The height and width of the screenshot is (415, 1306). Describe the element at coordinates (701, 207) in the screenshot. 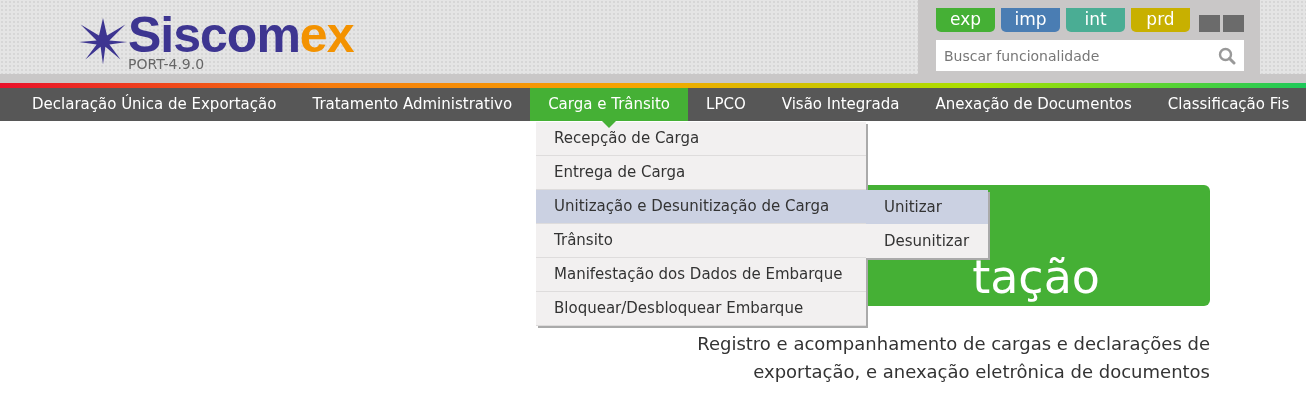

I see `menu-item: Unitização e Desunitização de Carga` at that location.